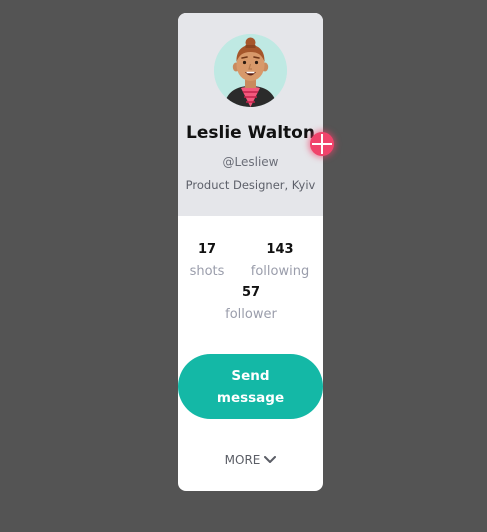  Describe the element at coordinates (280, 249) in the screenshot. I see `stat-following-value: 143` at that location.